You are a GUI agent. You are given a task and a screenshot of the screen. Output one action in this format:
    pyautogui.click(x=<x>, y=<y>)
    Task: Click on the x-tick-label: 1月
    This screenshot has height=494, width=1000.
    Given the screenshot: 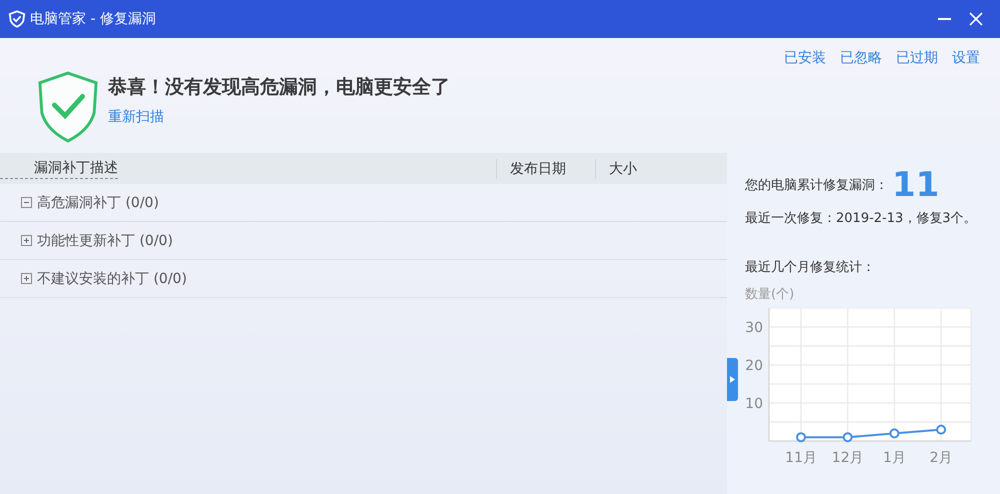 What is the action you would take?
    pyautogui.click(x=894, y=458)
    